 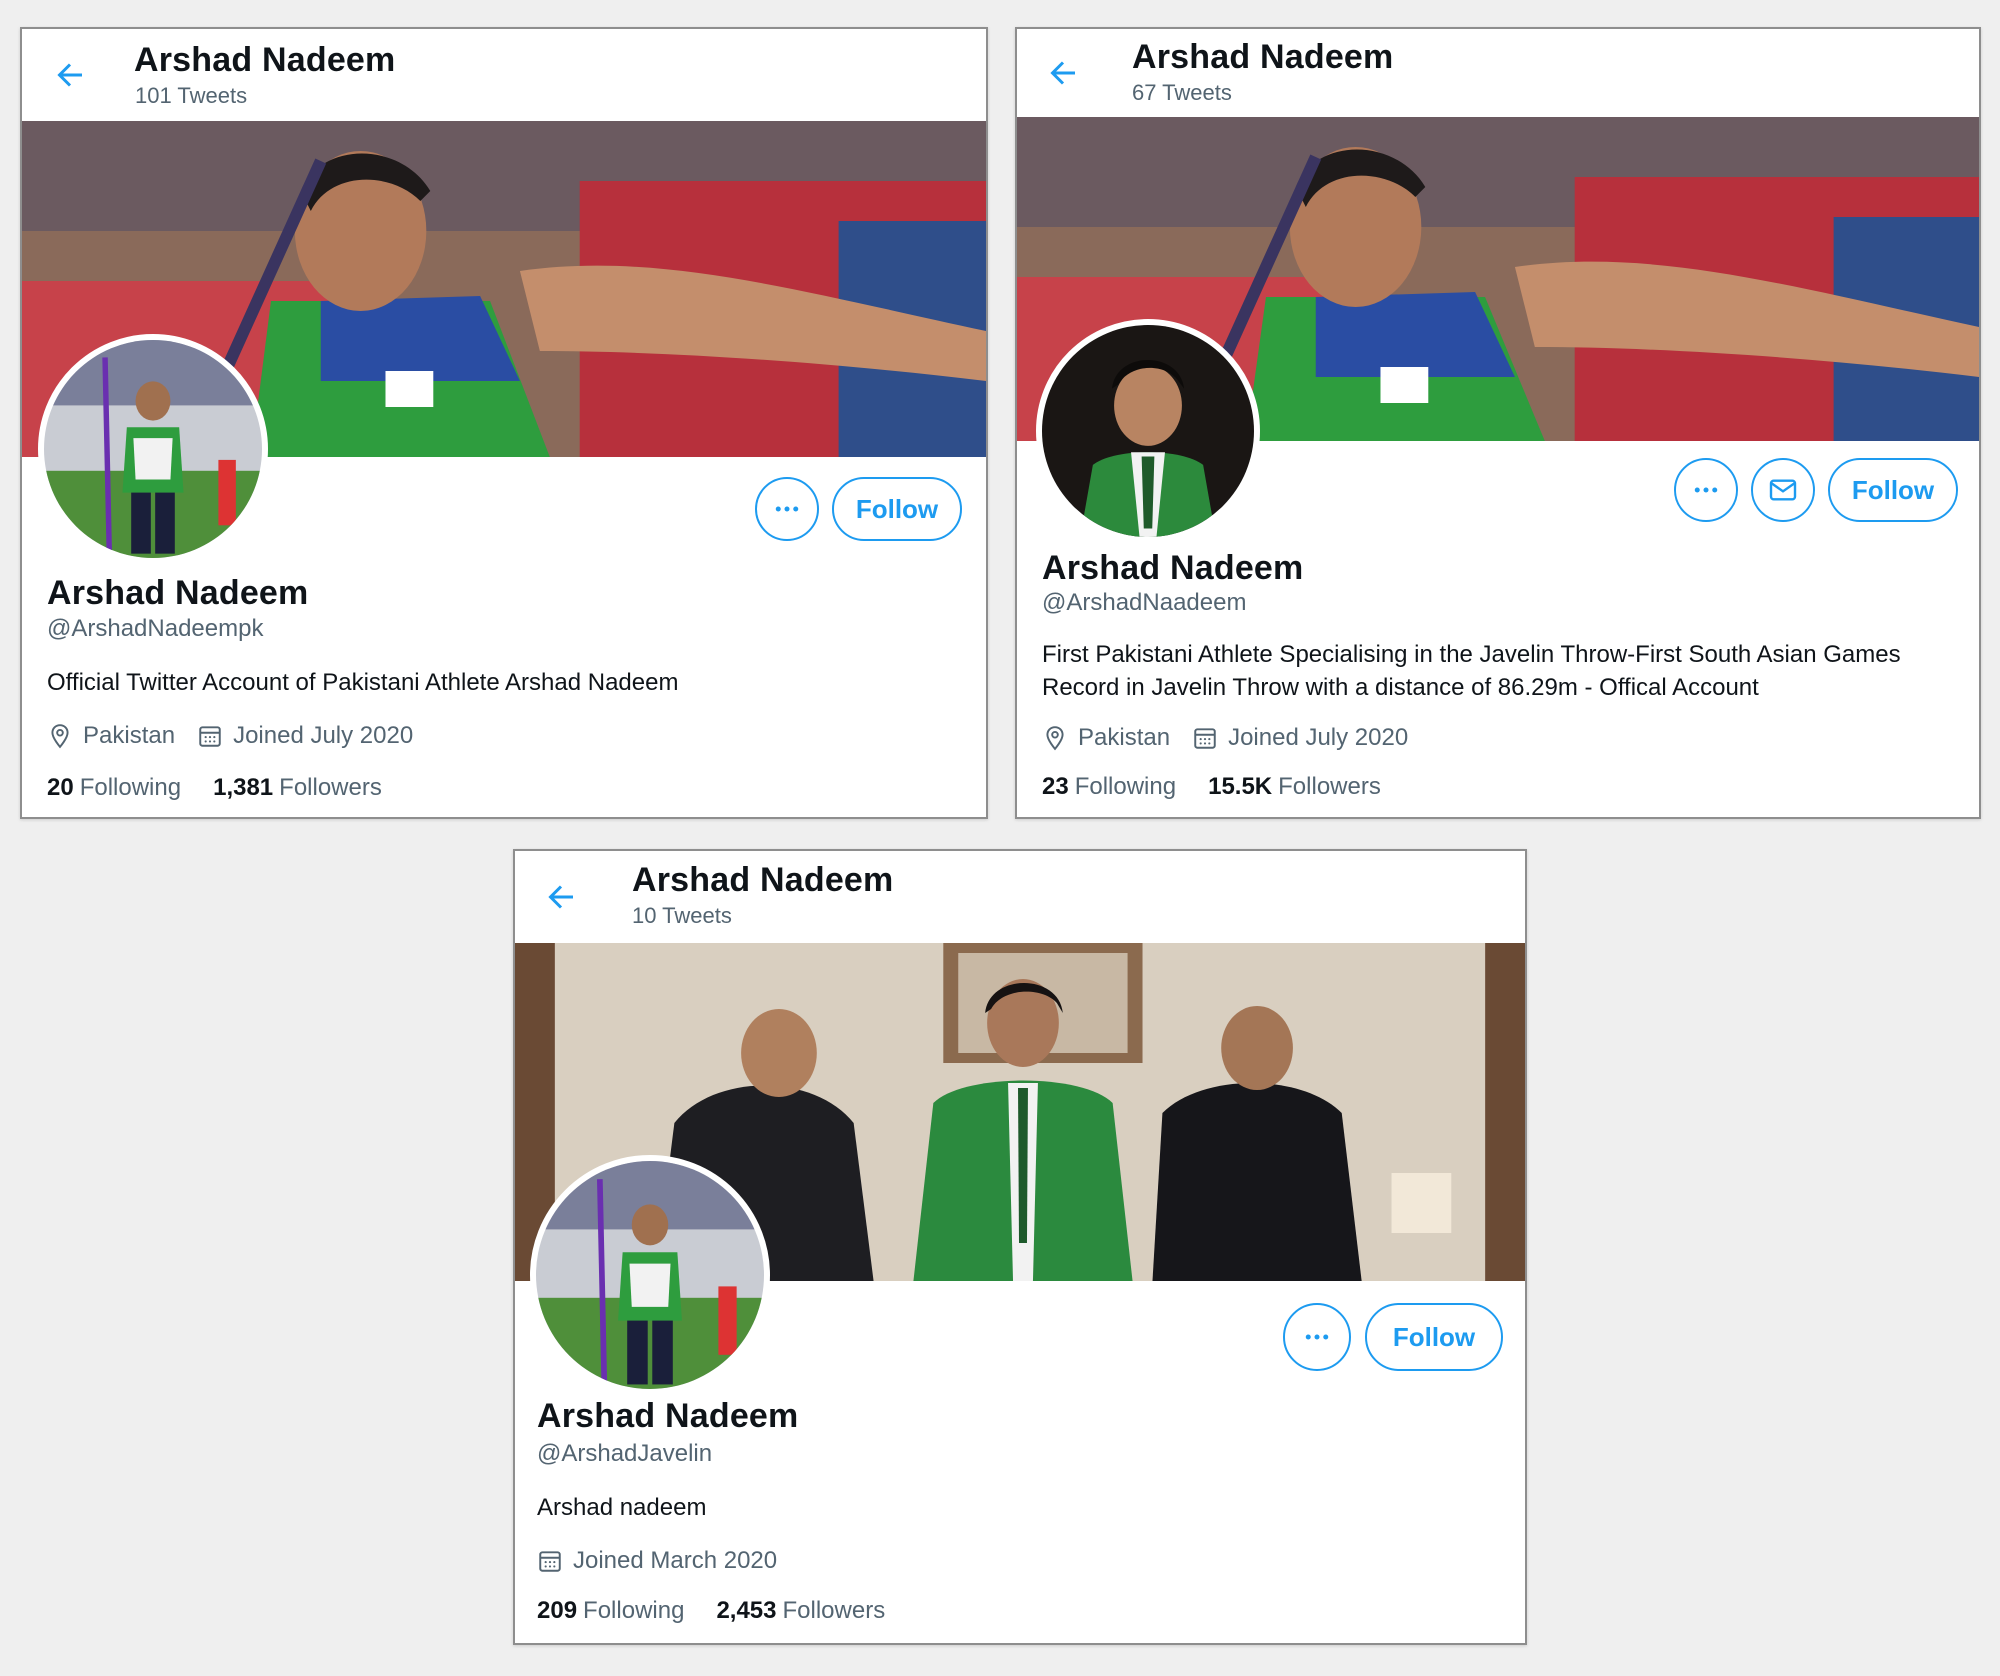 I want to click on following-link: 23 Following, so click(x=1109, y=787).